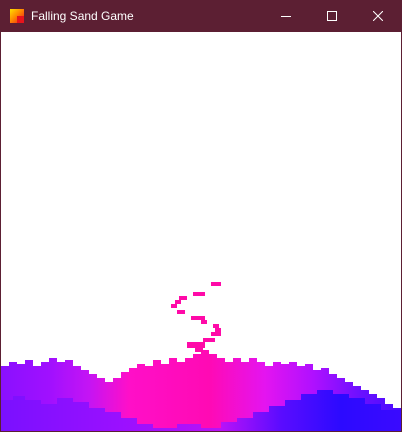  Describe the element at coordinates (17, 16) in the screenshot. I see `sand-app-icon` at that location.